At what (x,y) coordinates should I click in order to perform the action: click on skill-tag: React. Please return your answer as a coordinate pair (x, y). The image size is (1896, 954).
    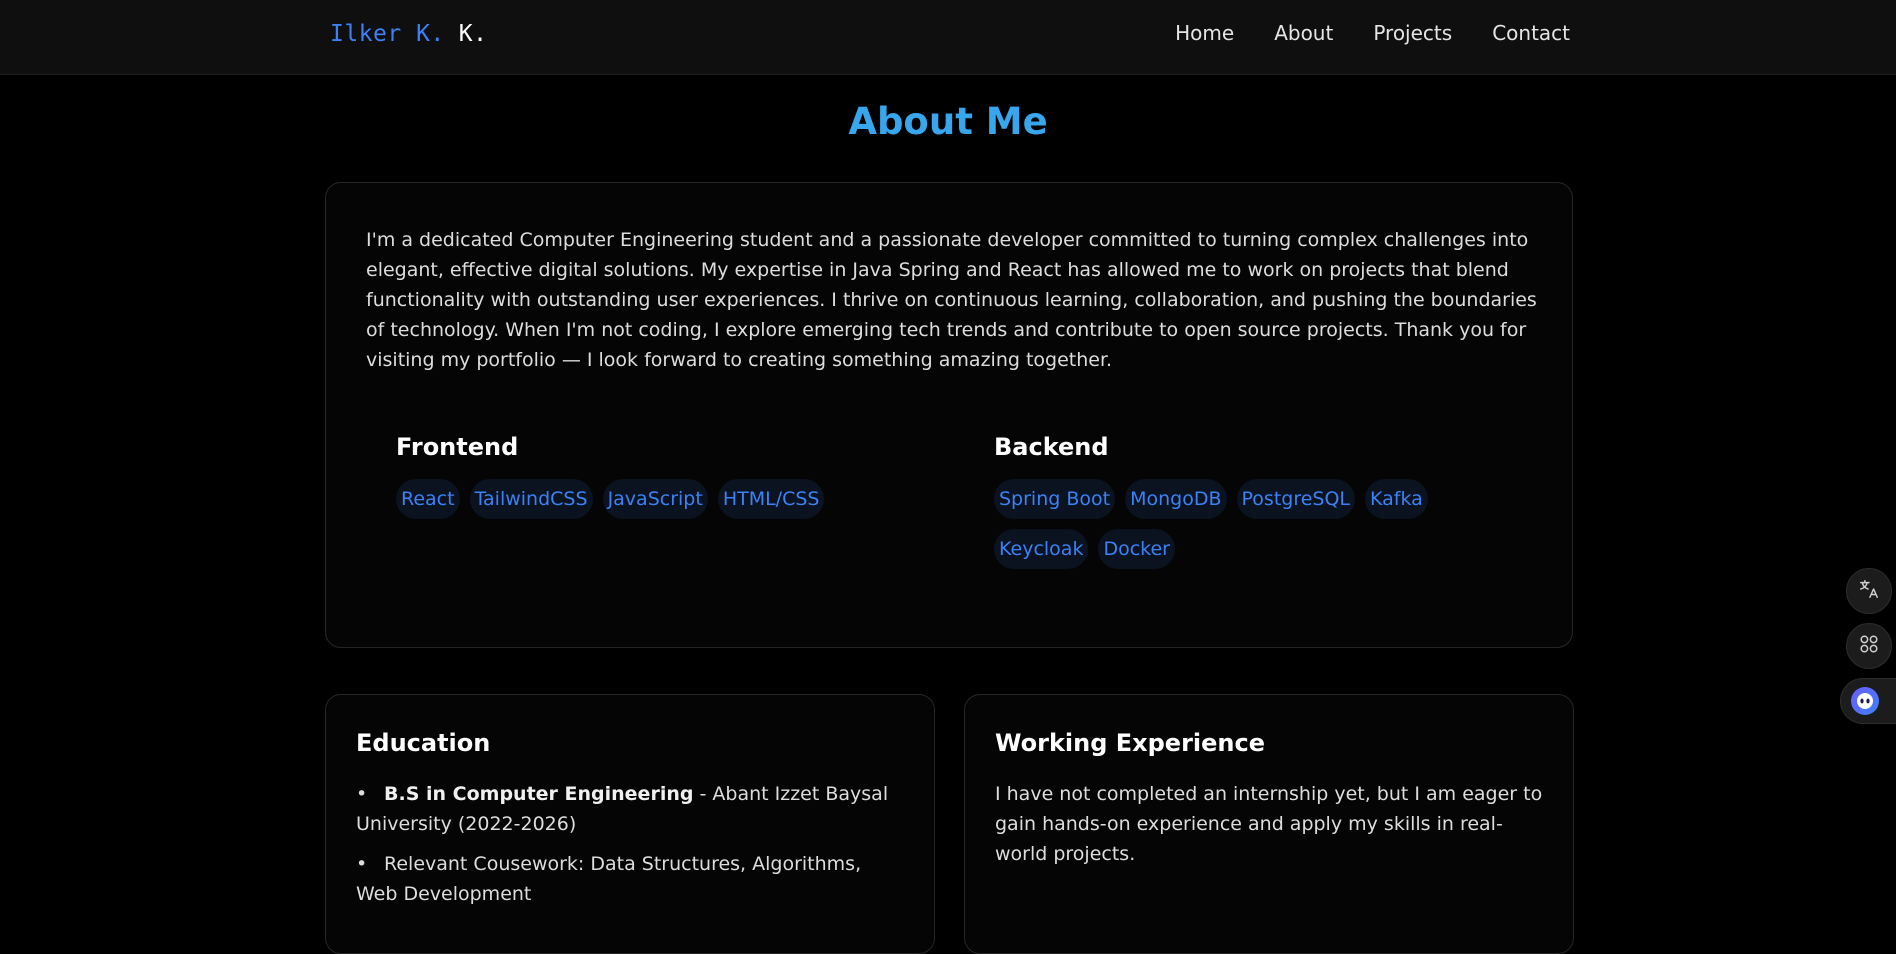
    Looking at the image, I should click on (428, 499).